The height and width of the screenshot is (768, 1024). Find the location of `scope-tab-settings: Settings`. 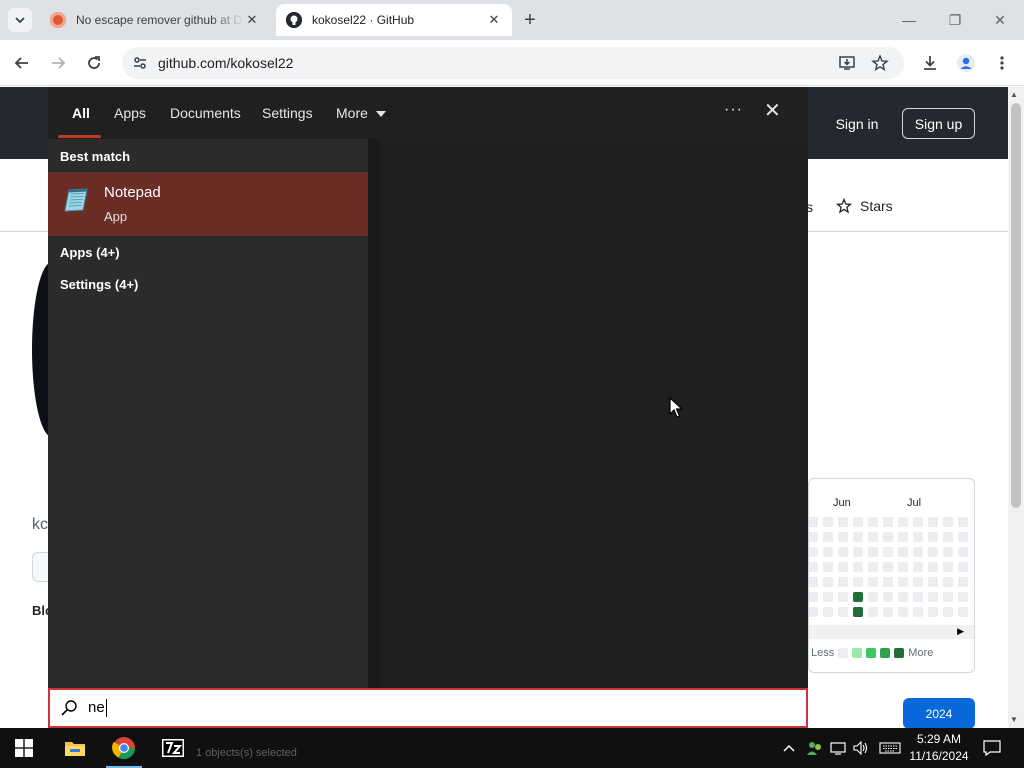

scope-tab-settings: Settings is located at coordinates (287, 113).